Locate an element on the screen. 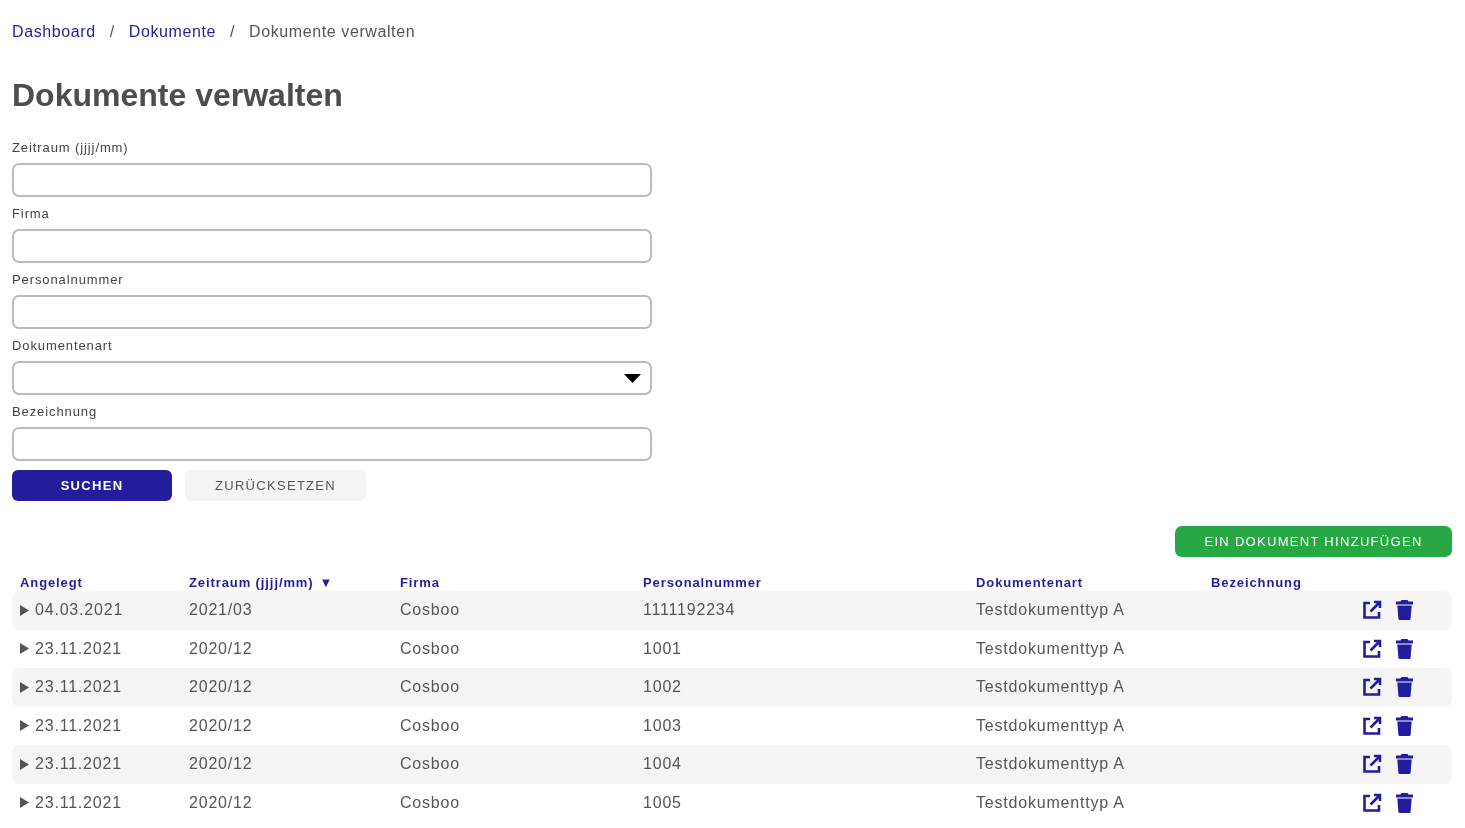 This screenshot has width=1465, height=828. table-cell: 1003 is located at coordinates (662, 725).